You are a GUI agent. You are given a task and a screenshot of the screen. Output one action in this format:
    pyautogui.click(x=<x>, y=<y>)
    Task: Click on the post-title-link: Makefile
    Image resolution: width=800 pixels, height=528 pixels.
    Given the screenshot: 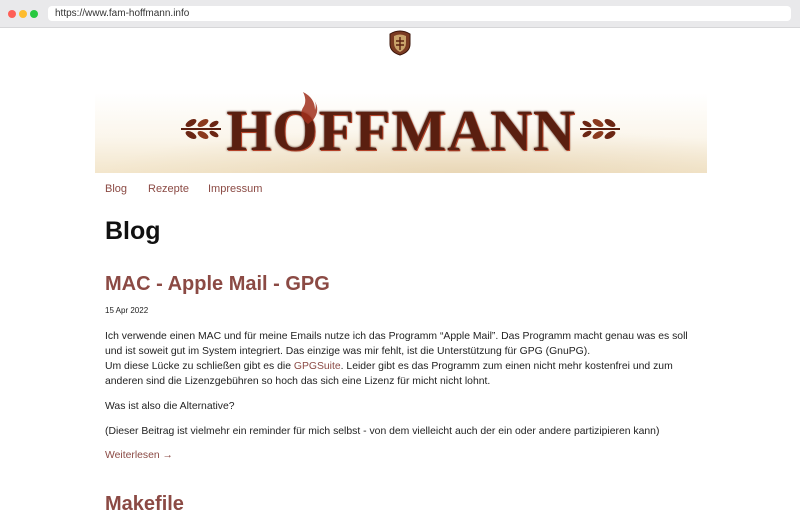 What is the action you would take?
    pyautogui.click(x=144, y=504)
    